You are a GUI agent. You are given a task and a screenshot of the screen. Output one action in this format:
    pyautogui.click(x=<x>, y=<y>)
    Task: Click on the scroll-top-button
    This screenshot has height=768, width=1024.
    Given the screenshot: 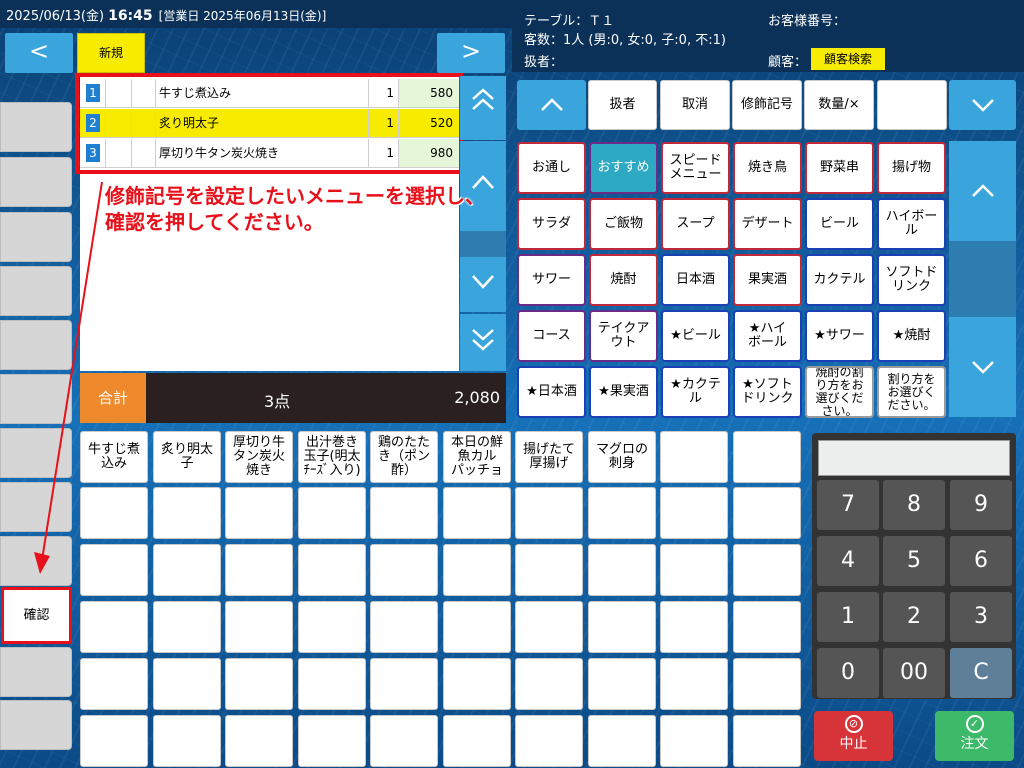 What is the action you would take?
    pyautogui.click(x=483, y=108)
    